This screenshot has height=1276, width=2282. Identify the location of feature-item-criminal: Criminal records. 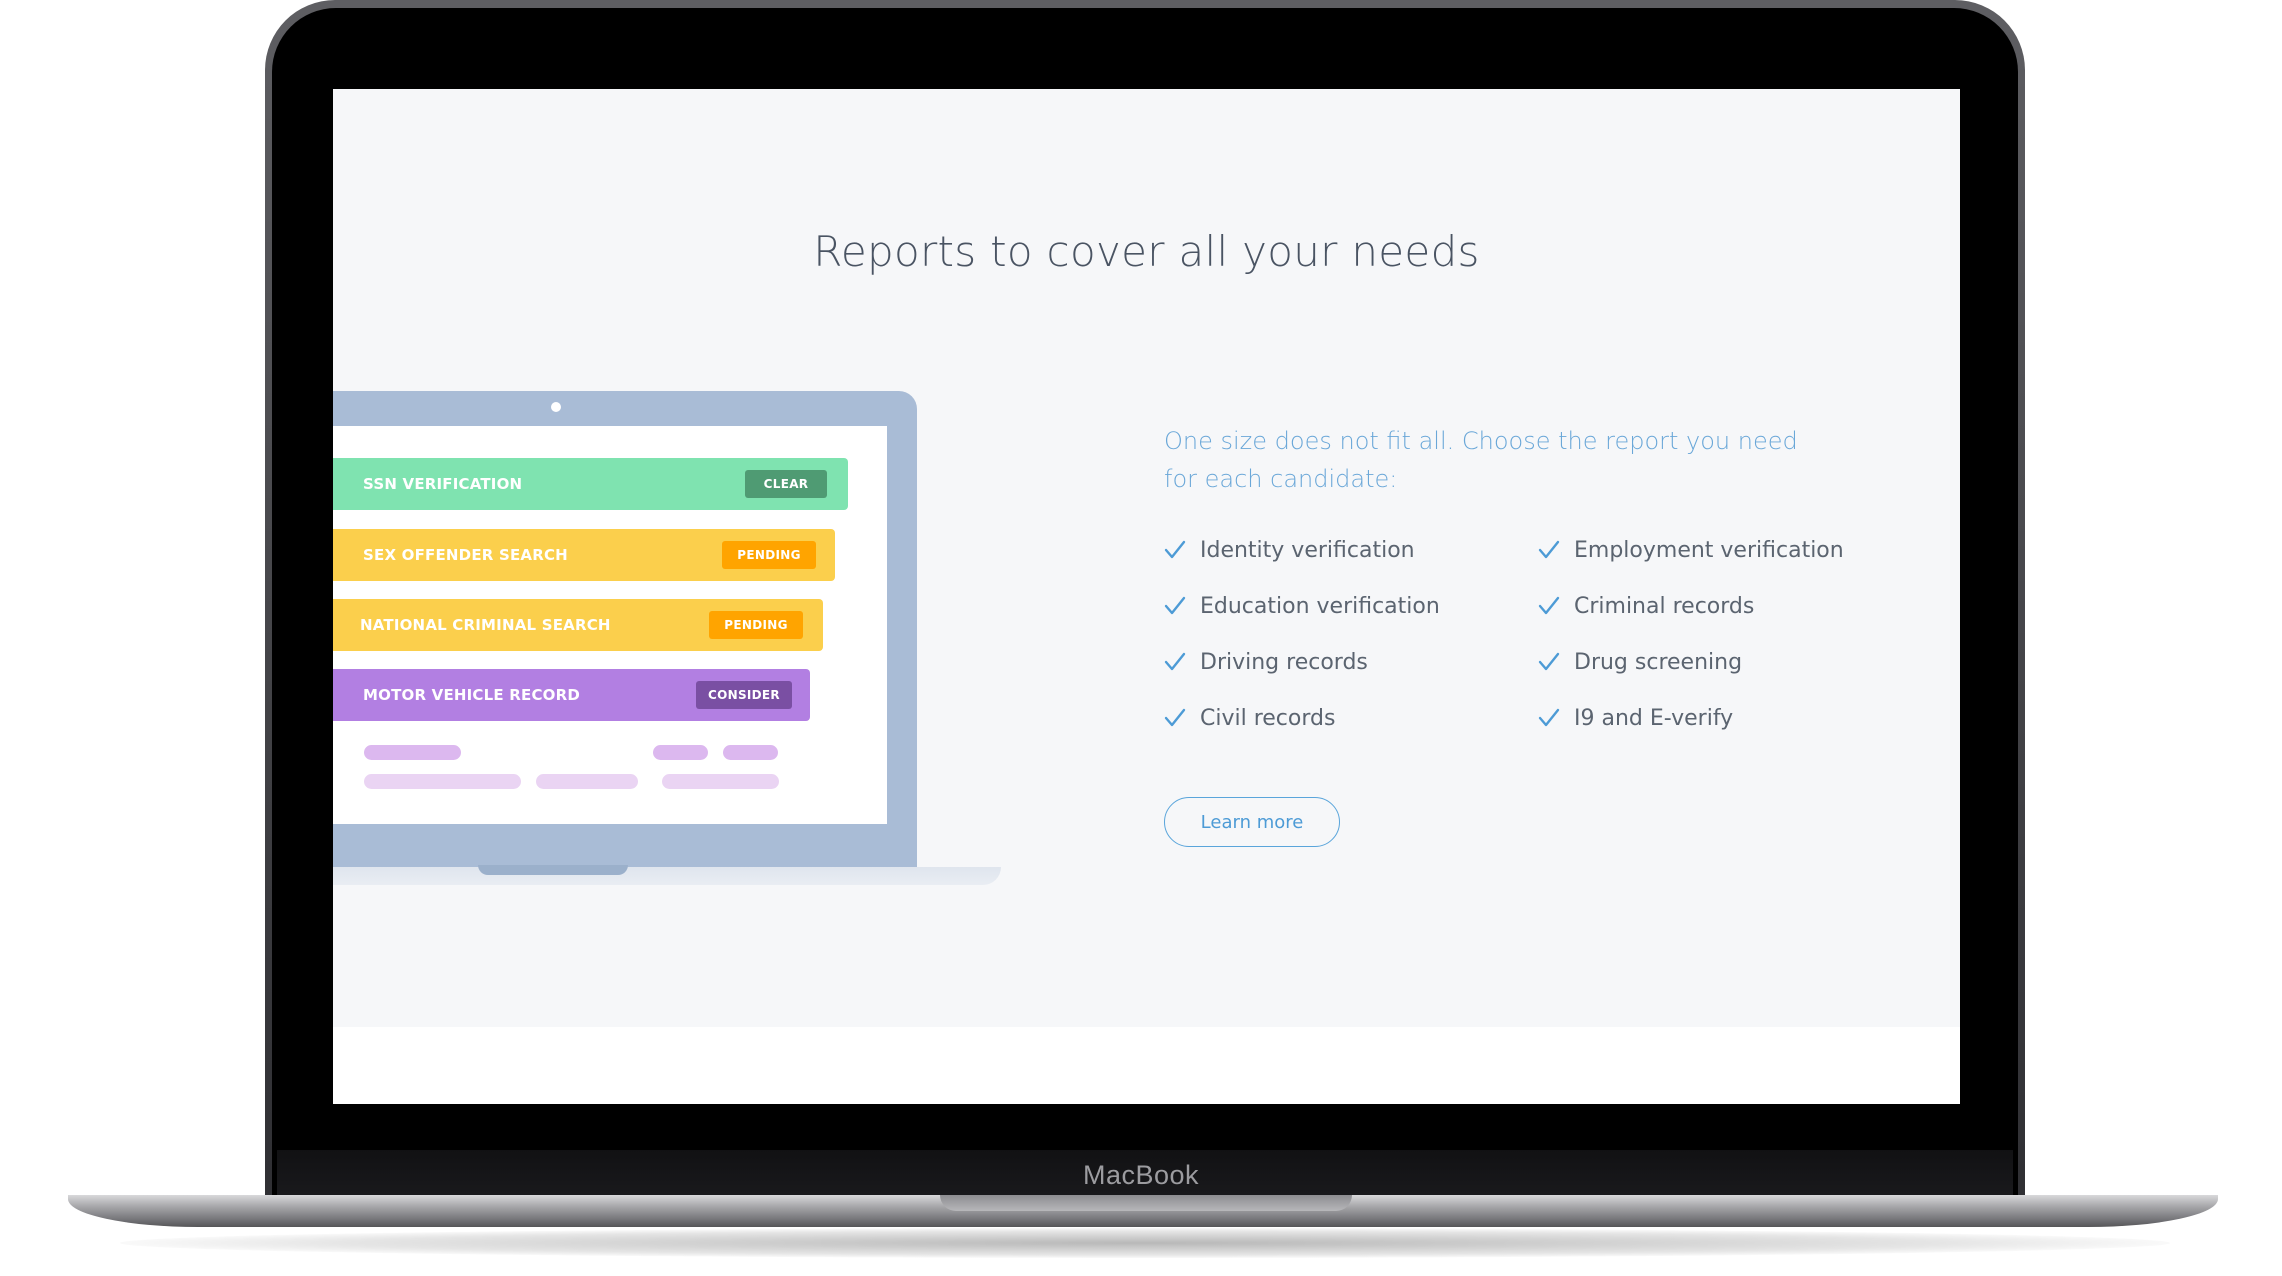
(1646, 606).